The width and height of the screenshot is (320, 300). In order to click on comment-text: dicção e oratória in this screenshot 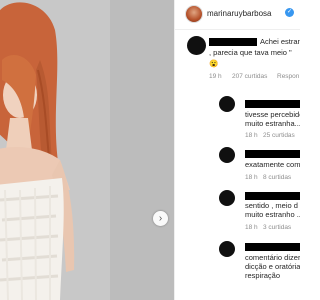, I will do `click(272, 266)`.